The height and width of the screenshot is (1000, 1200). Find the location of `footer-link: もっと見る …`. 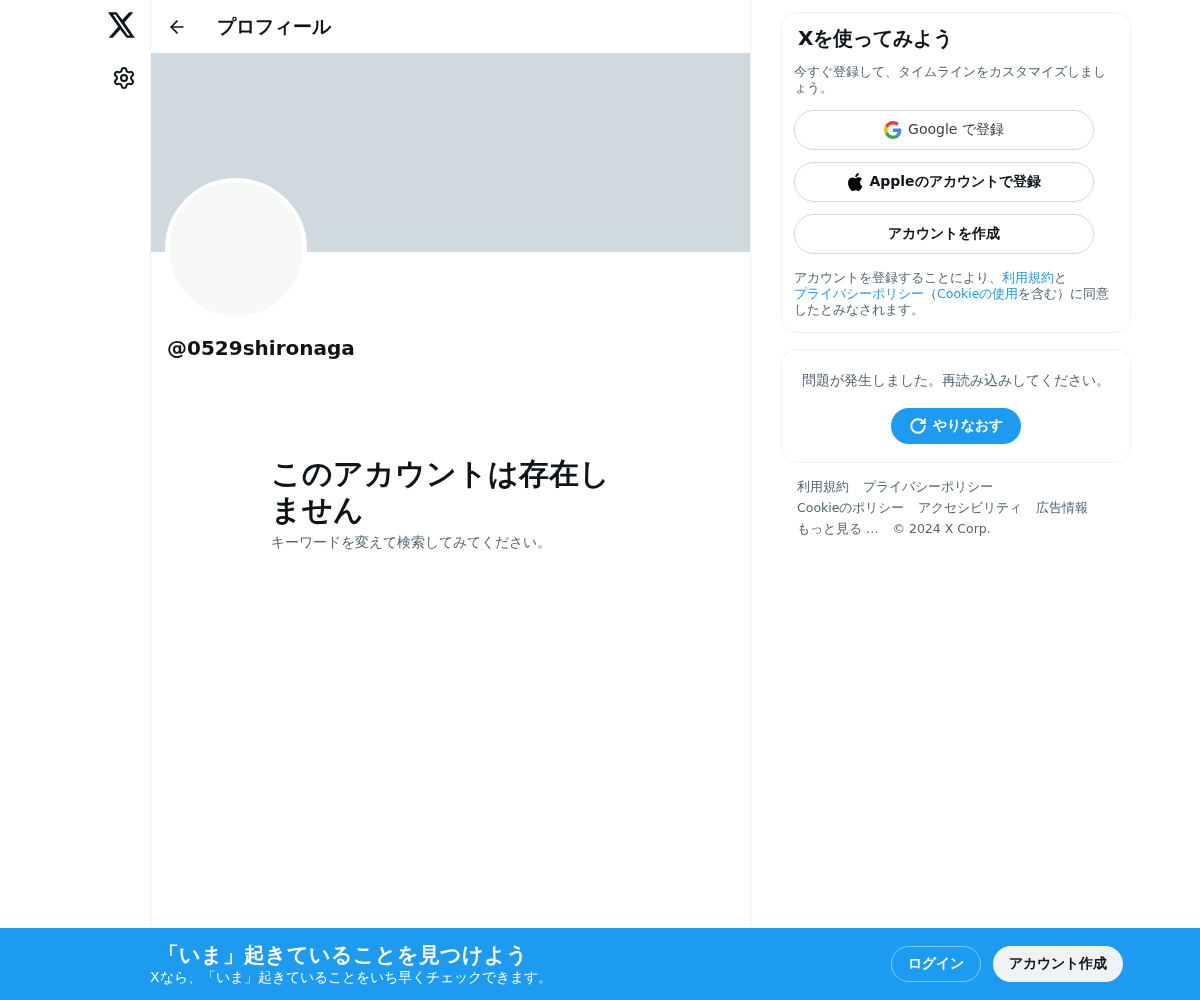

footer-link: もっと見る … is located at coordinates (838, 529).